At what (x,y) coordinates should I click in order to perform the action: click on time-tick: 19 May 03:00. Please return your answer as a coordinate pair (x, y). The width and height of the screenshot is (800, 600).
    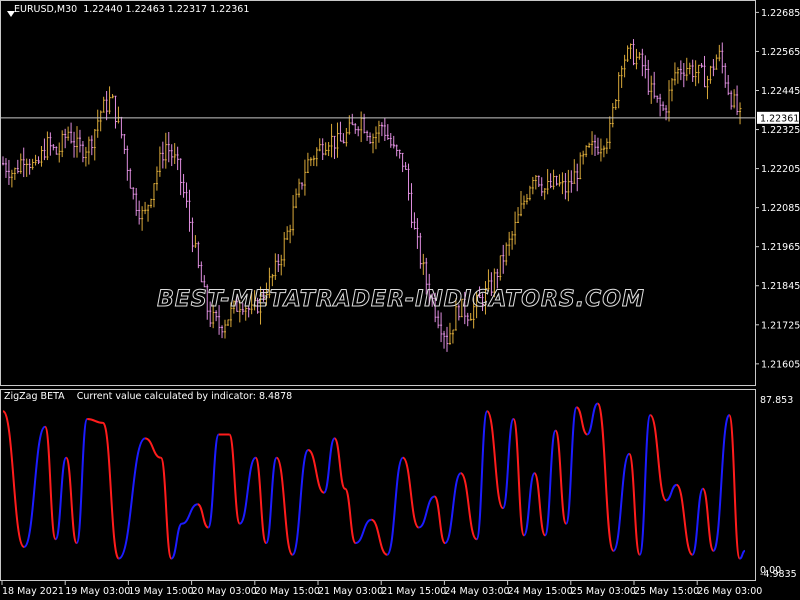
    Looking at the image, I should click on (97, 589).